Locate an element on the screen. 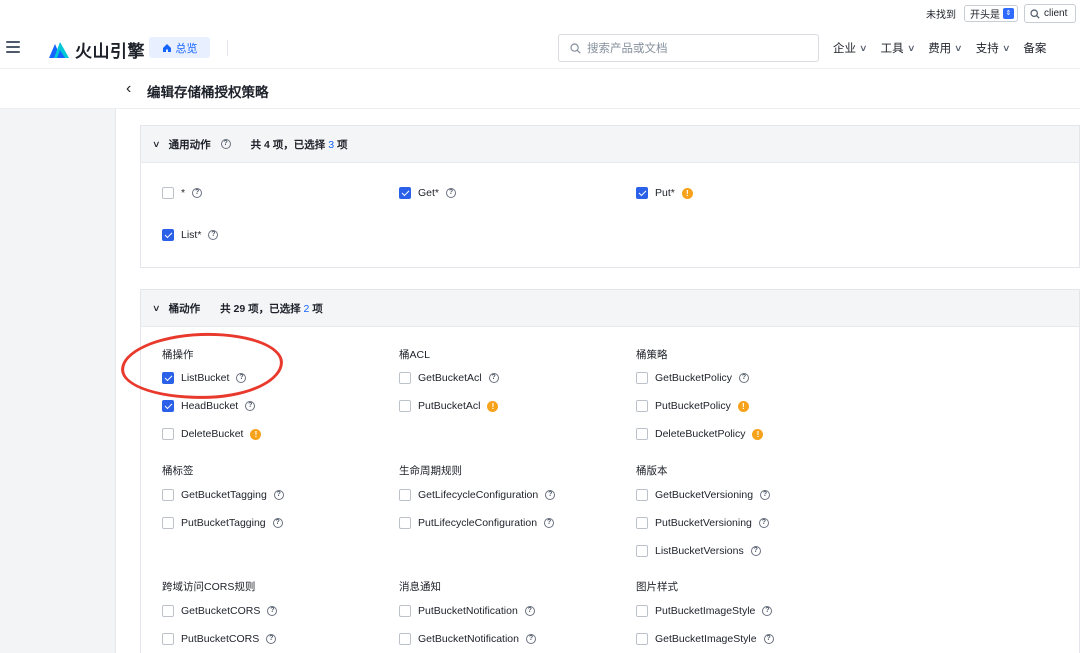 Image resolution: width=1080 pixels, height=653 pixels. action-checkbox: PutBucketNotification? is located at coordinates (467, 611).